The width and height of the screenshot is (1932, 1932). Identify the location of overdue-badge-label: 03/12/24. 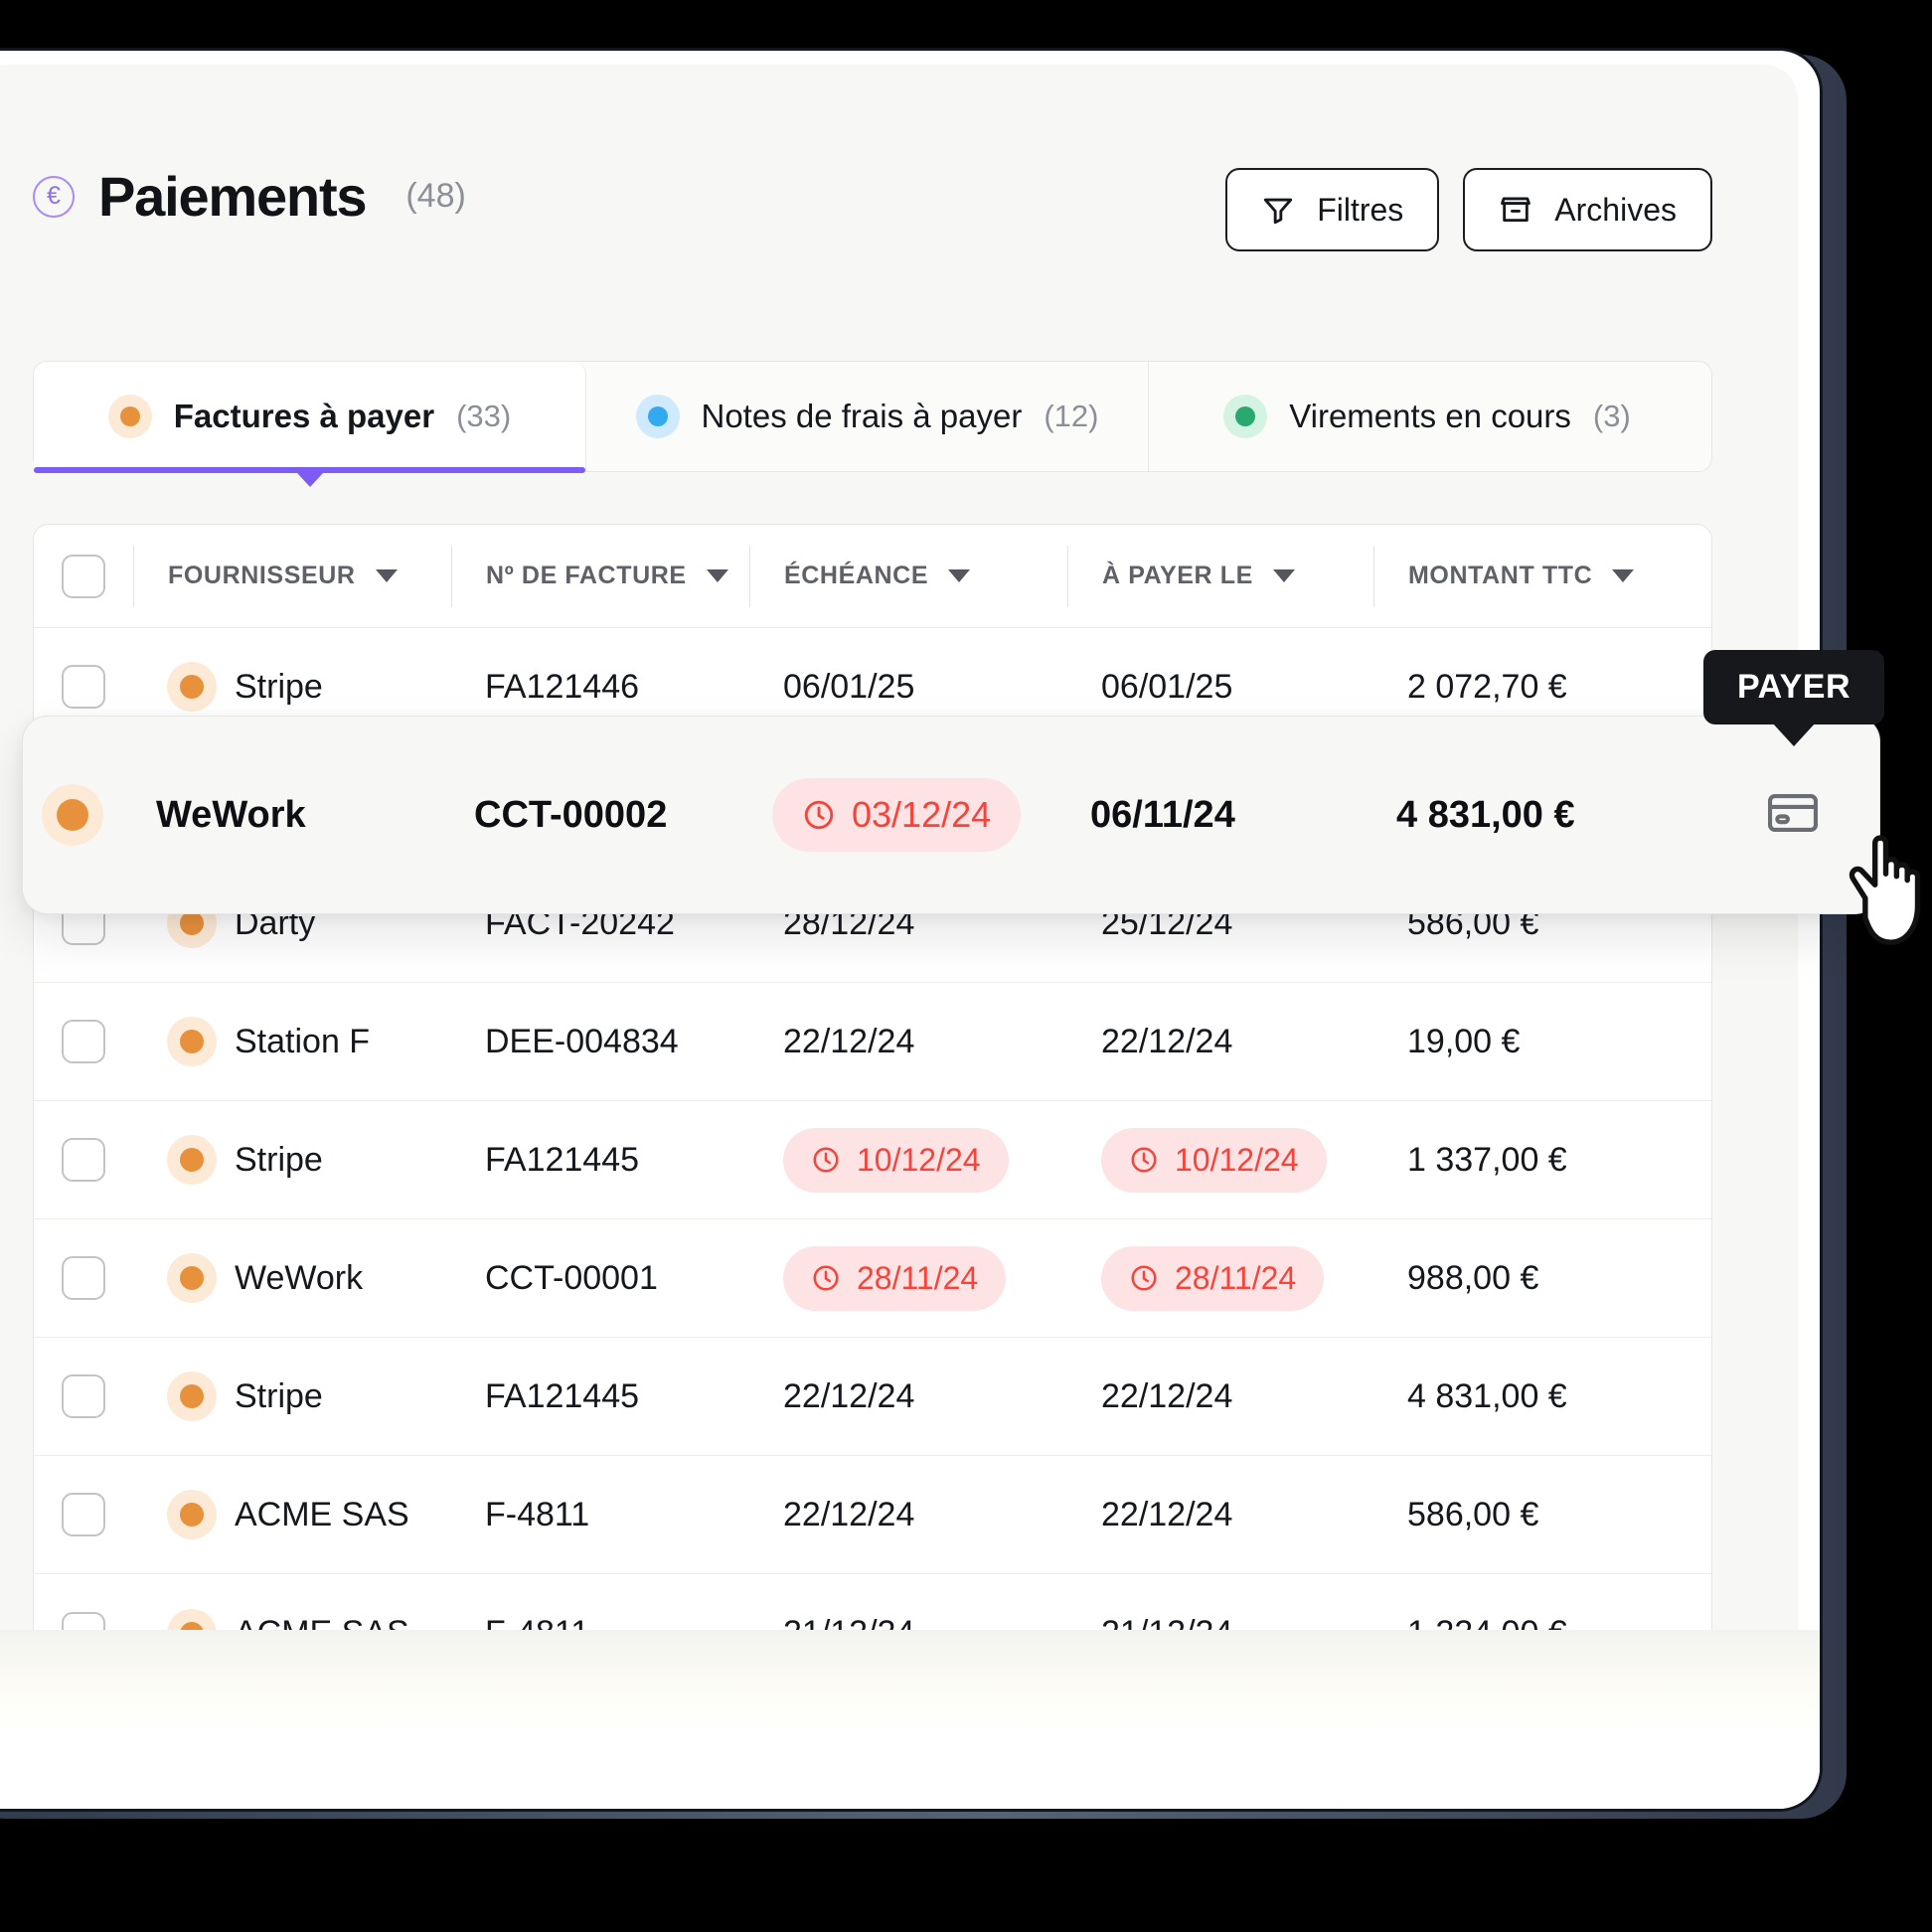
(922, 814).